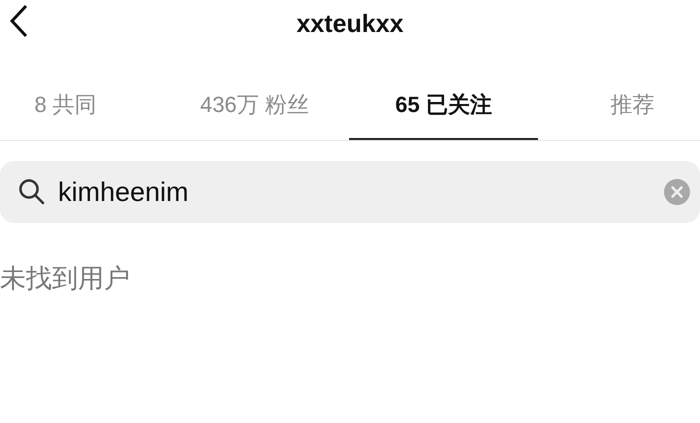  Describe the element at coordinates (19, 21) in the screenshot. I see `back-icon` at that location.